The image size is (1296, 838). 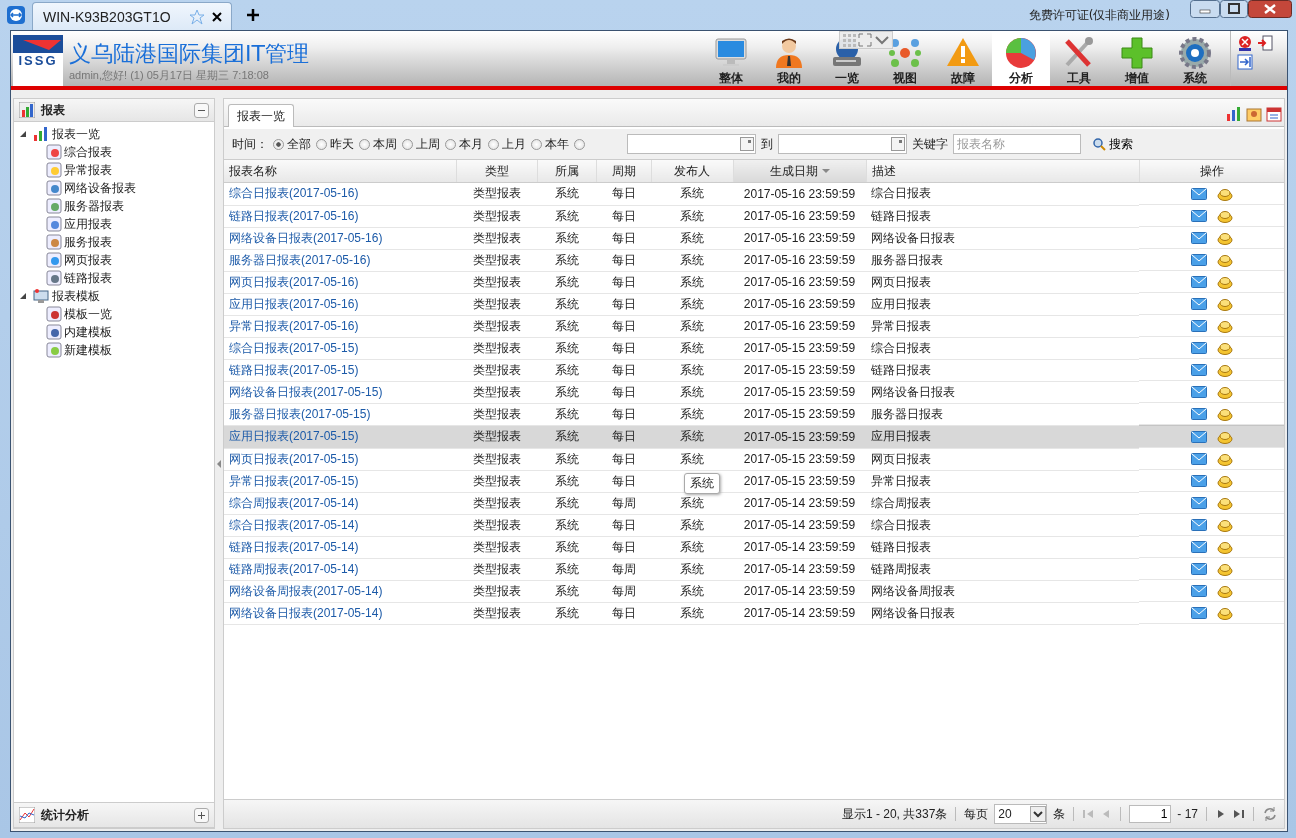 What do you see at coordinates (507, 144) in the screenshot?
I see `radio-option: 上月` at bounding box center [507, 144].